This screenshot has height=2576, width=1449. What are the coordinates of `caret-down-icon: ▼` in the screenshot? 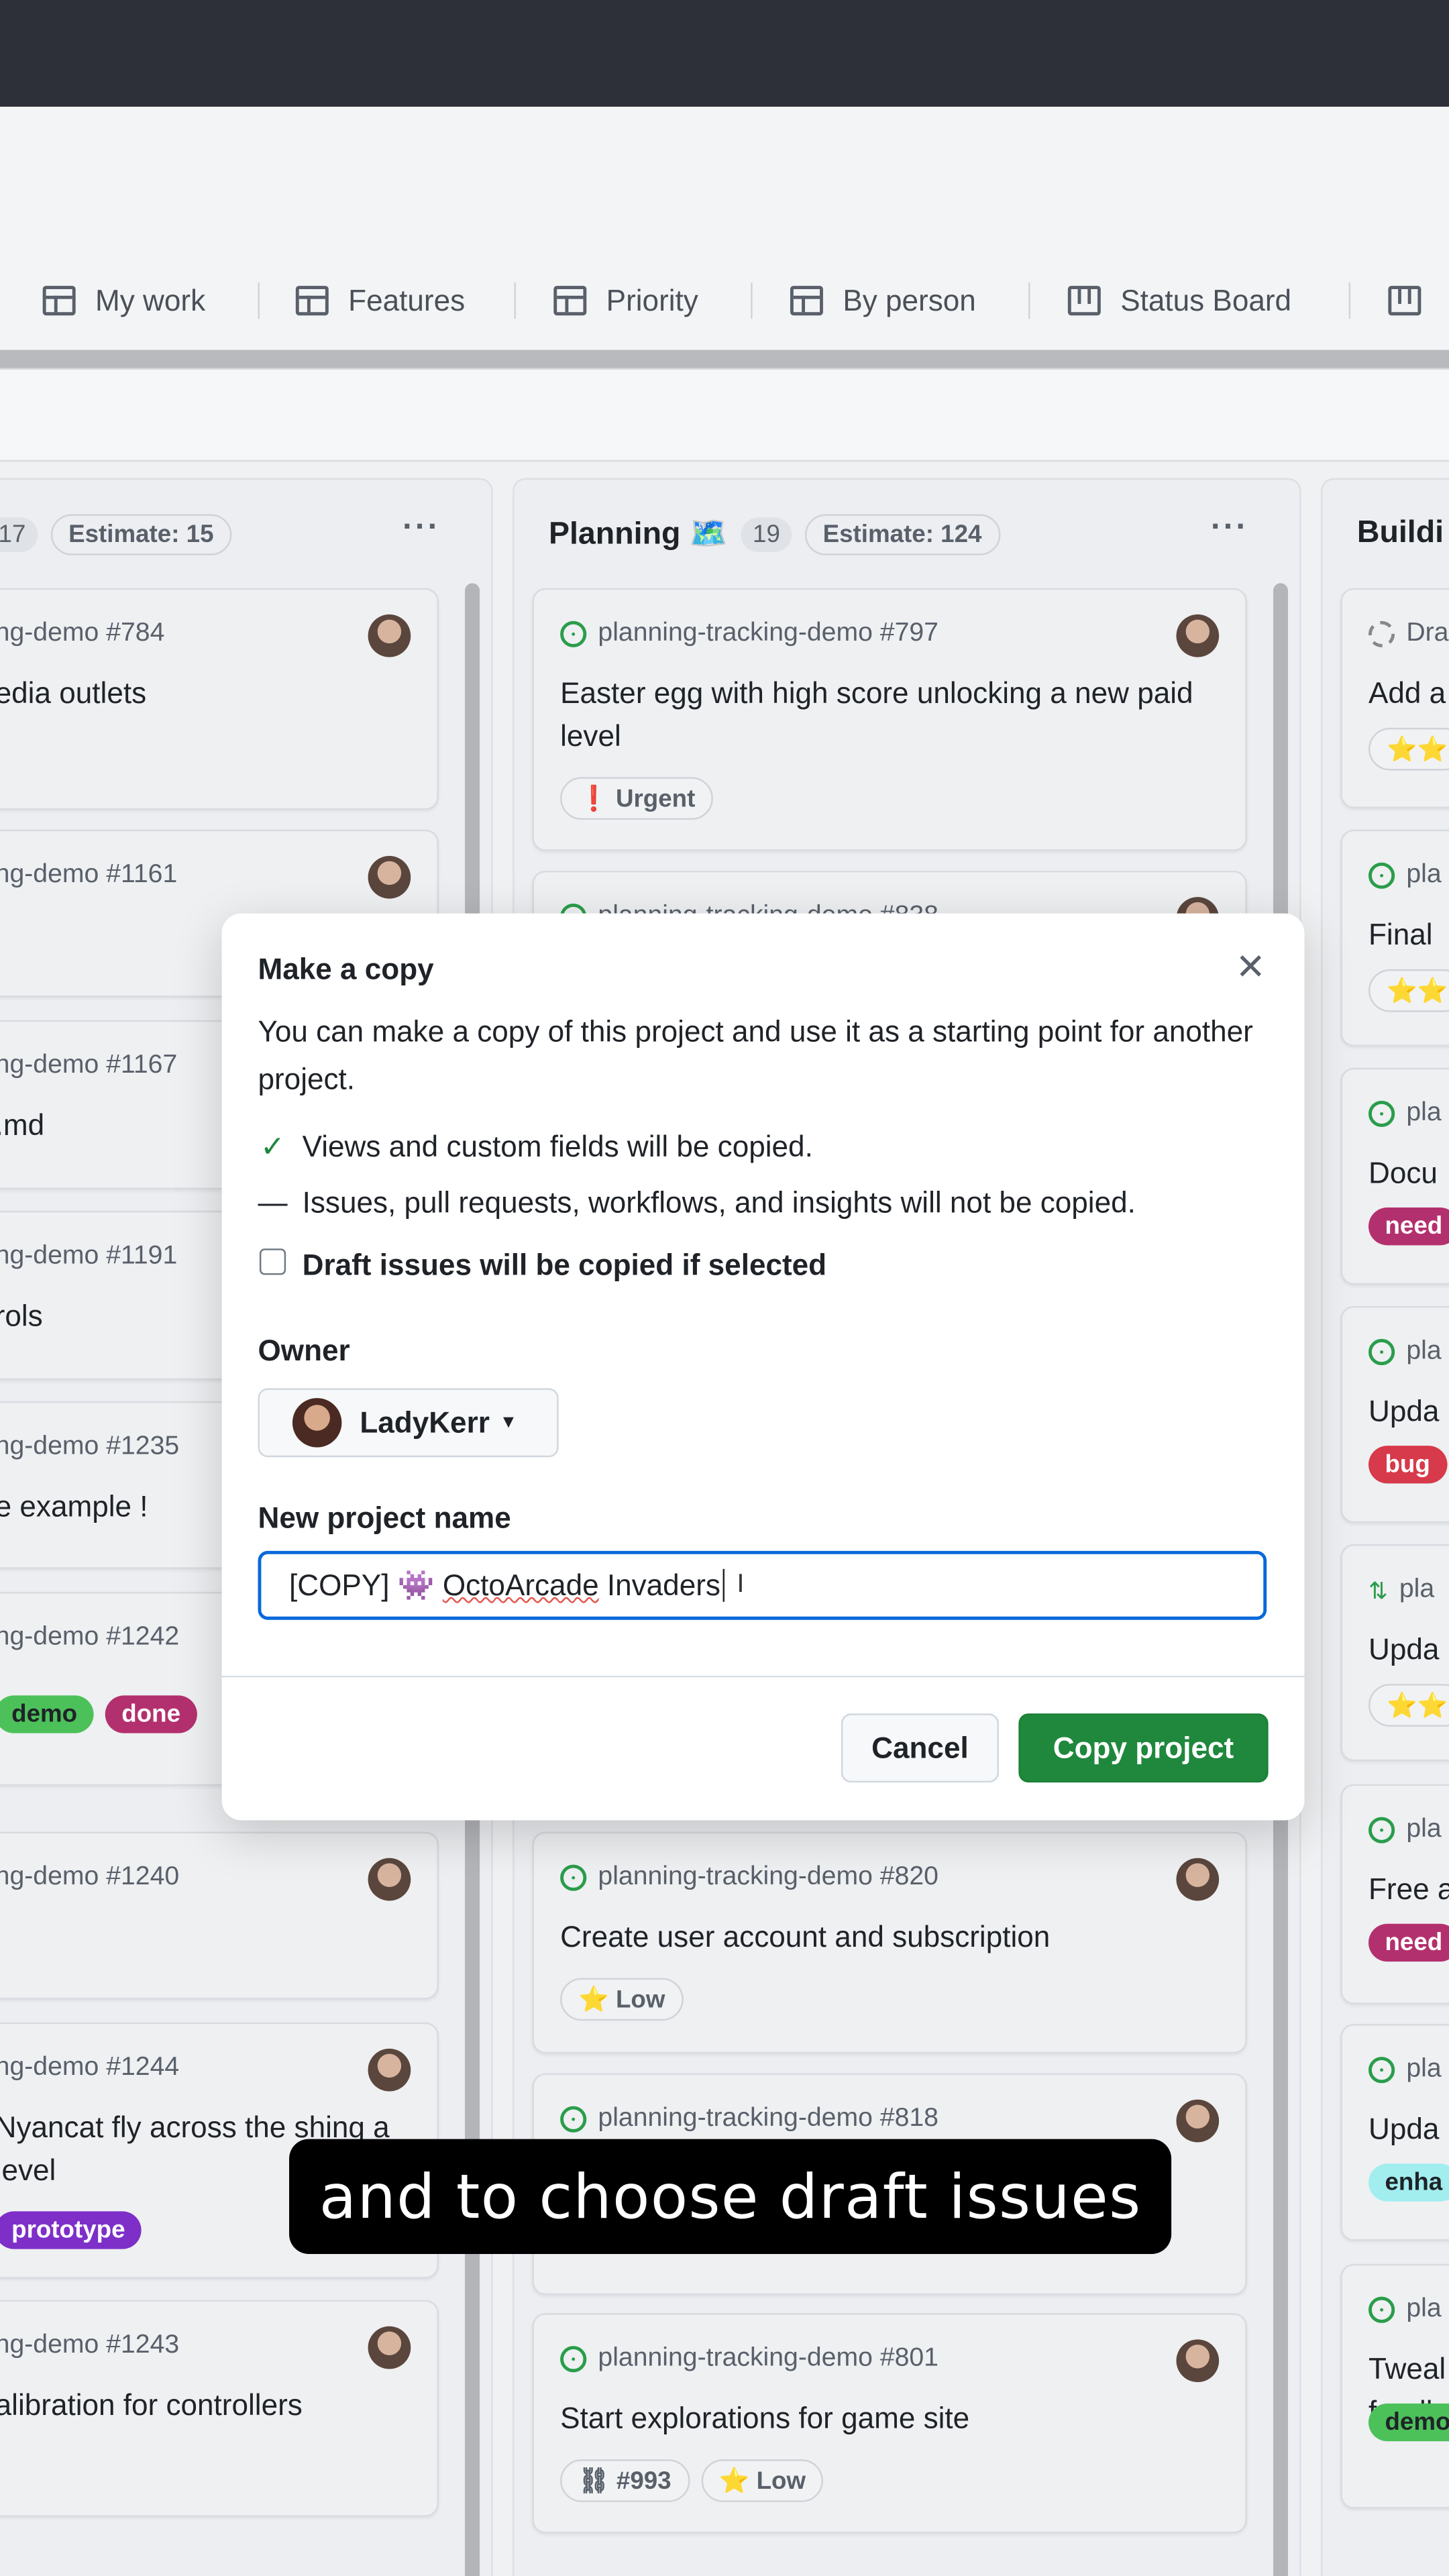 It's located at (508, 1423).